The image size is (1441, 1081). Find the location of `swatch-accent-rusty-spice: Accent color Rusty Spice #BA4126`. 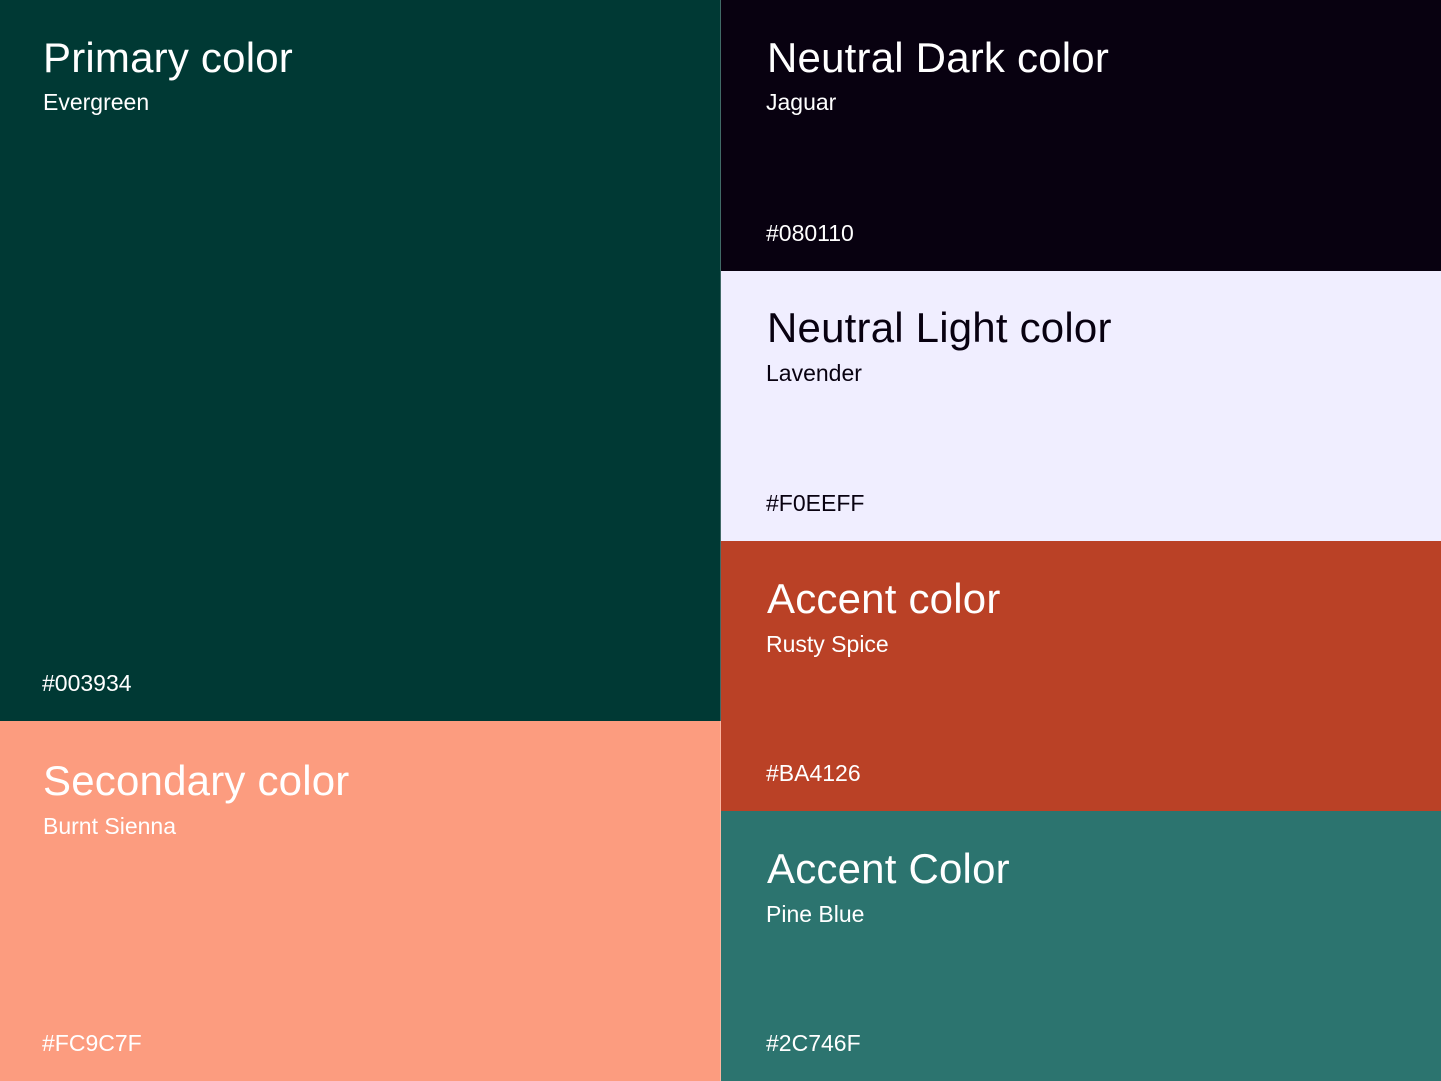

swatch-accent-rusty-spice: Accent color Rusty Spice #BA4126 is located at coordinates (1081, 676).